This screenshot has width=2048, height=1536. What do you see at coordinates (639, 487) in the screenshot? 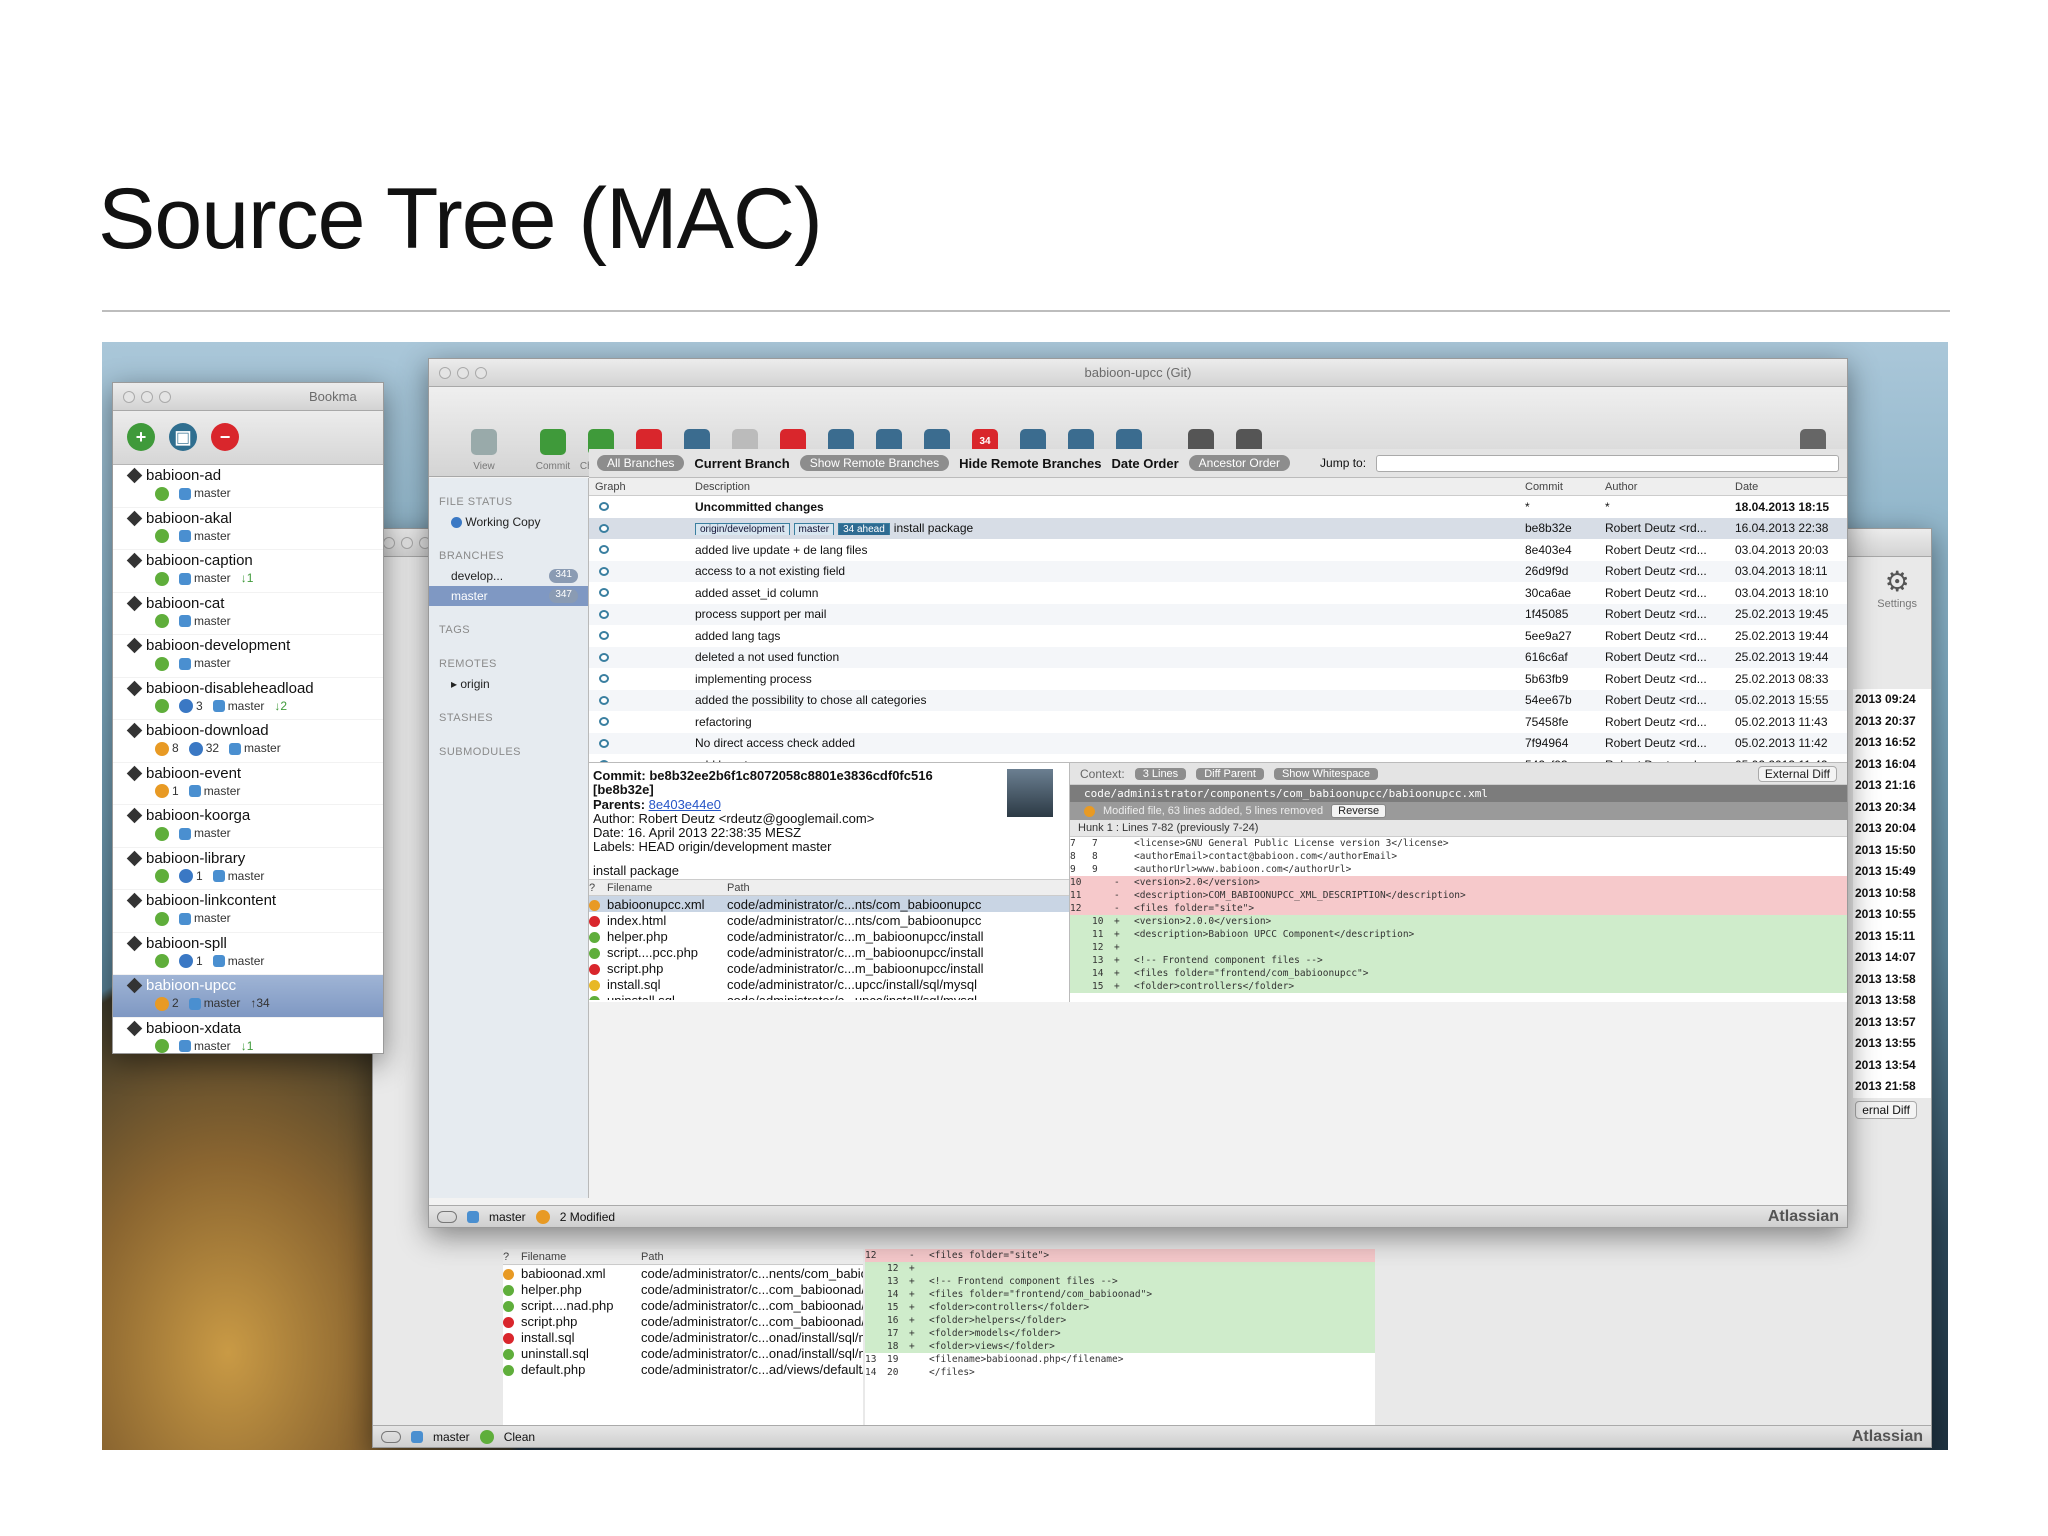
I see `column-header: Graph` at bounding box center [639, 487].